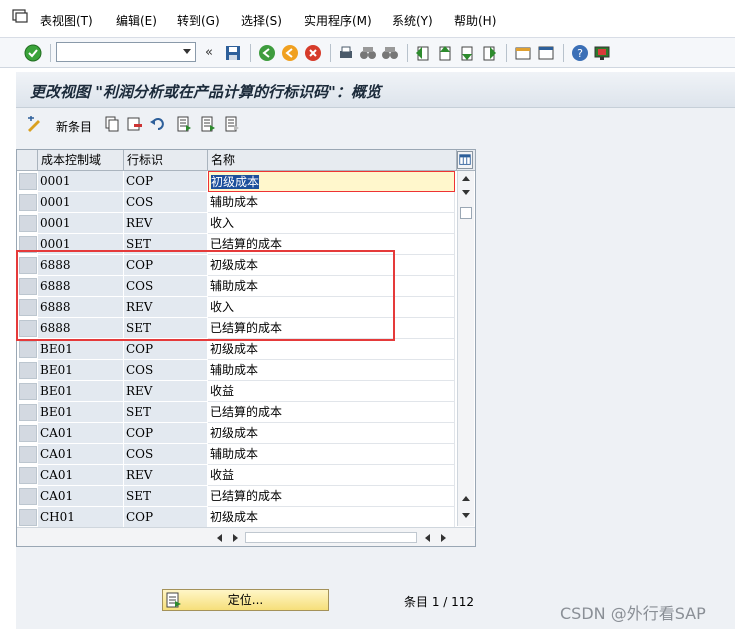 This screenshot has width=735, height=629. I want to click on chevron-down-icon, so click(187, 51).